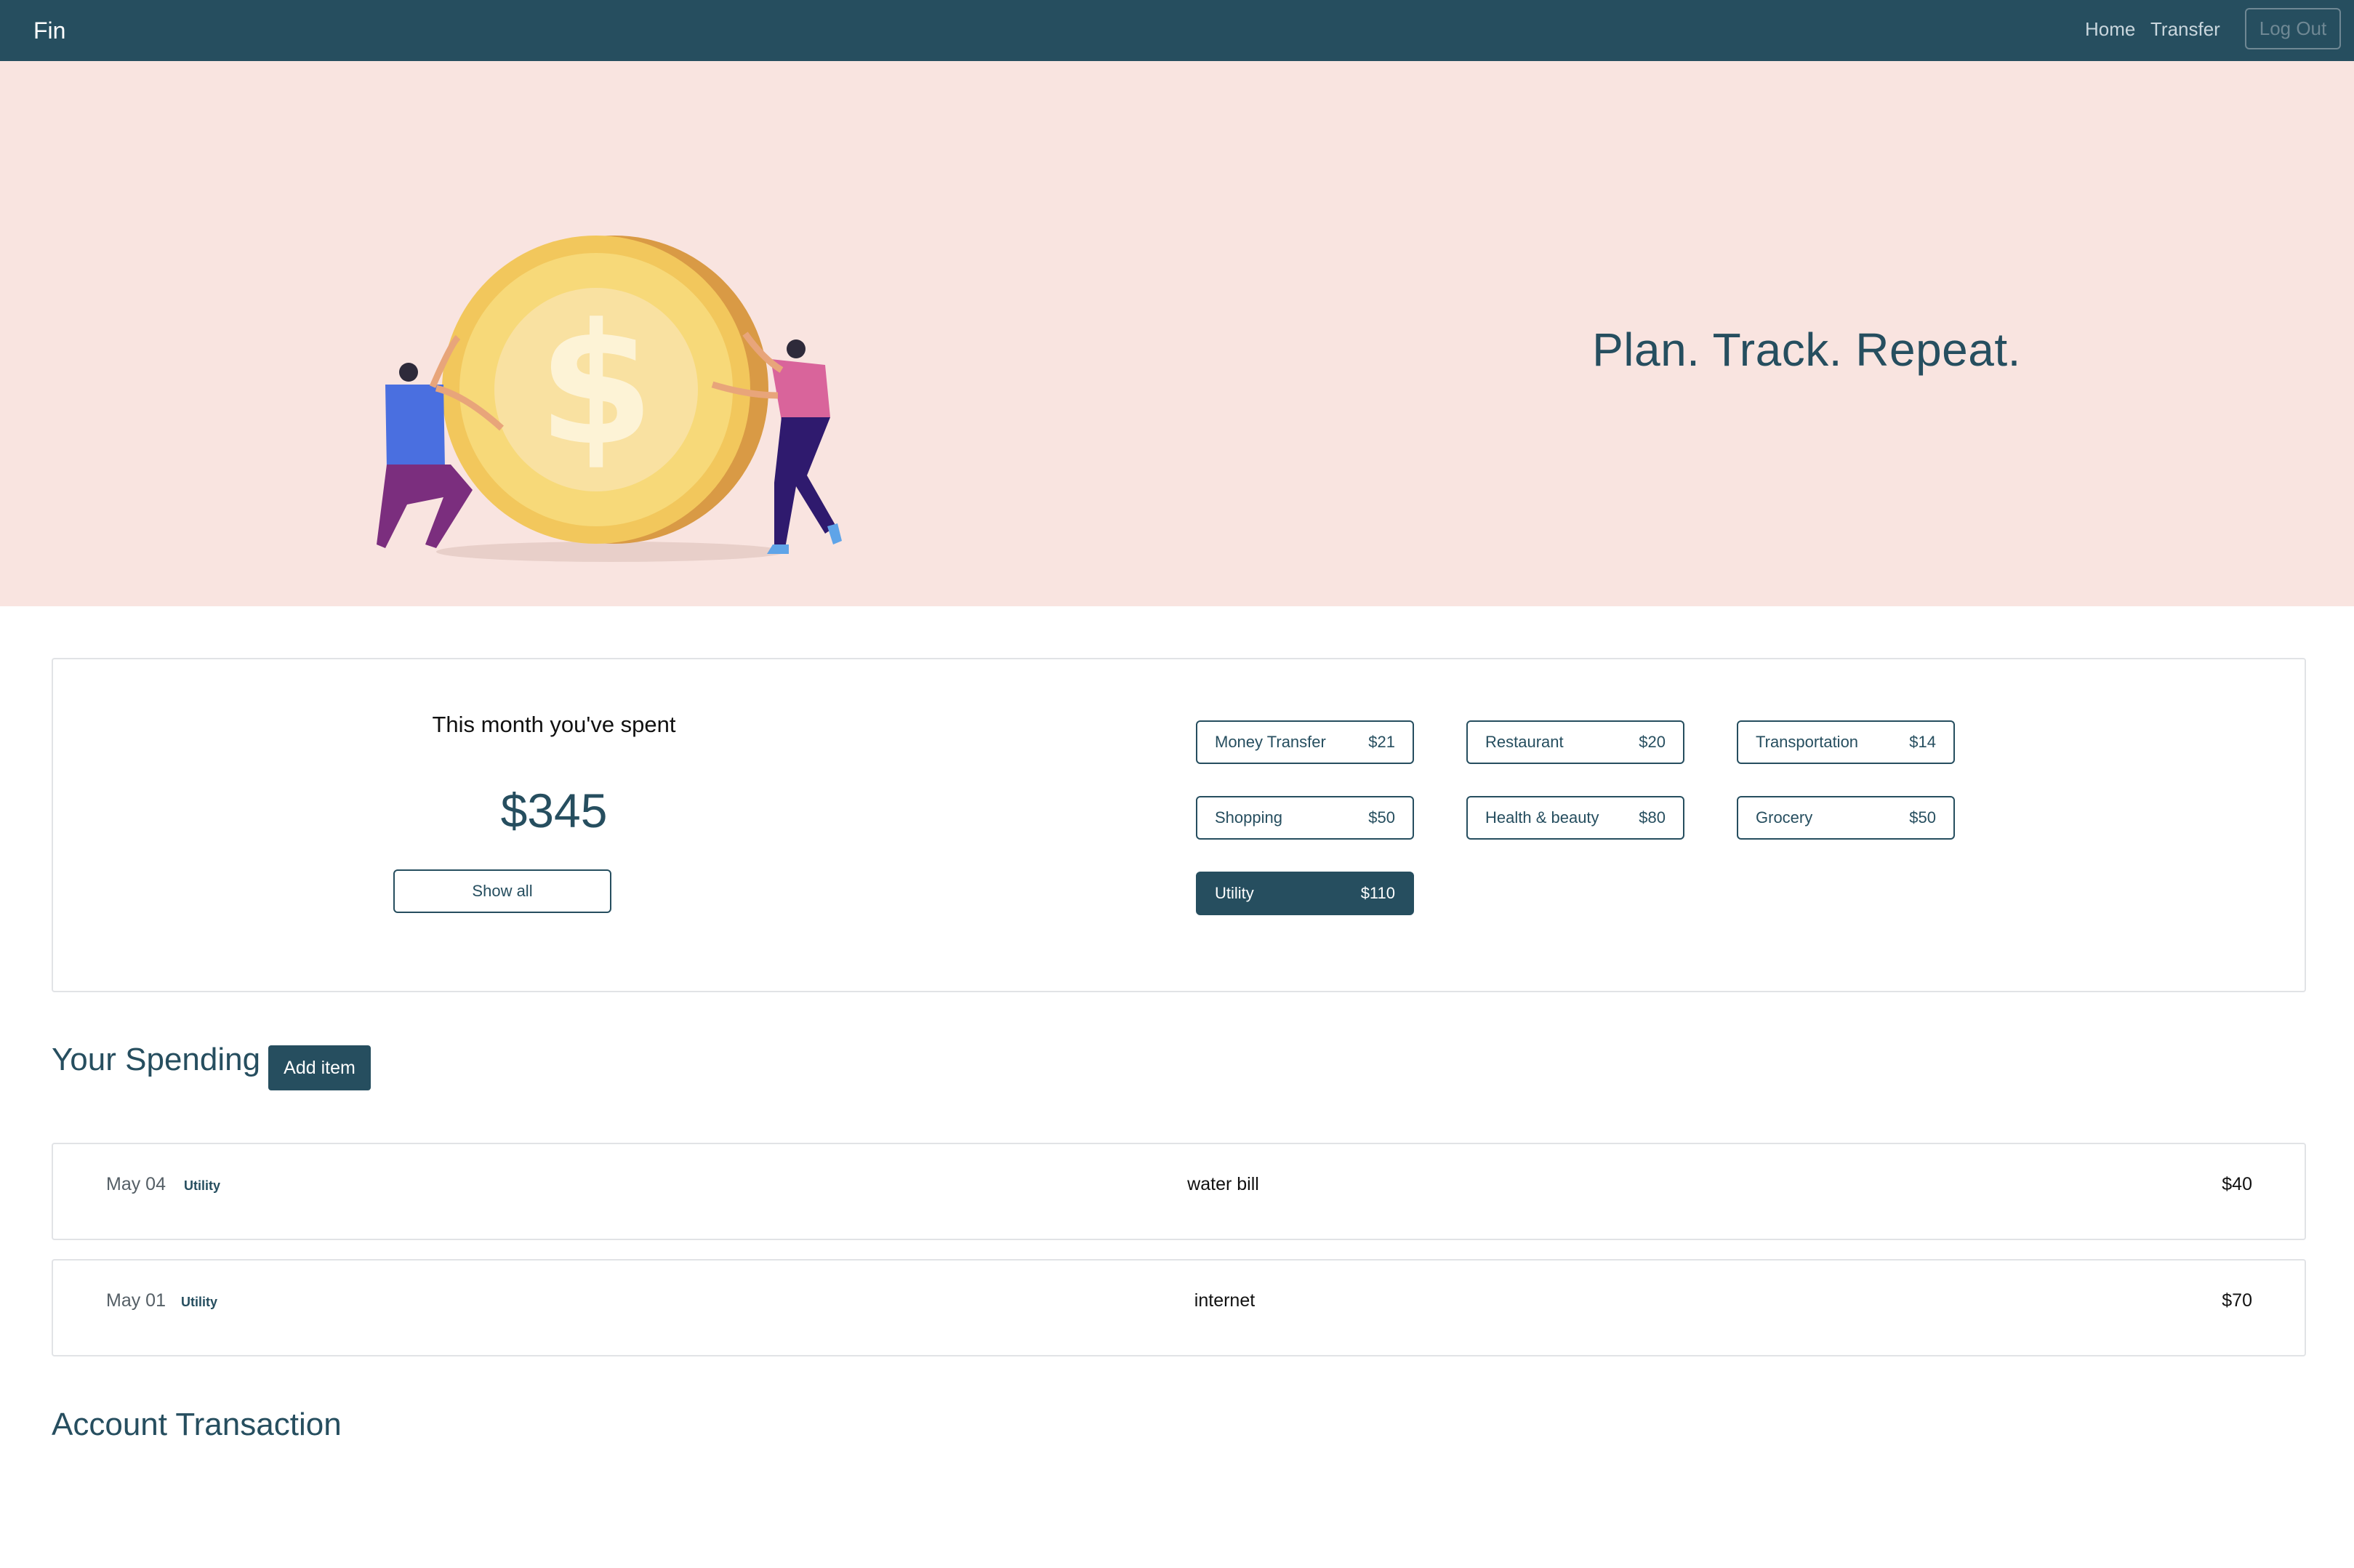 This screenshot has height=1568, width=2354. I want to click on spending-description: internet, so click(1225, 1300).